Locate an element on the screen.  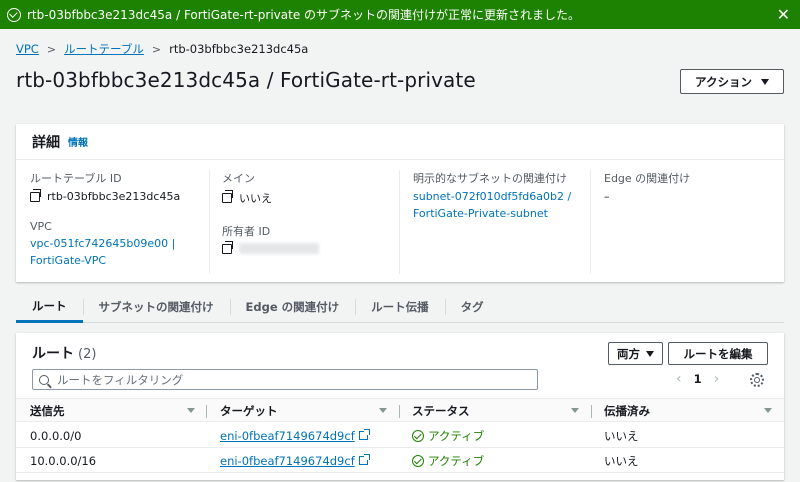
route-table-id-value: rtb-03bfbbc3e213dc45a is located at coordinates (119, 195).